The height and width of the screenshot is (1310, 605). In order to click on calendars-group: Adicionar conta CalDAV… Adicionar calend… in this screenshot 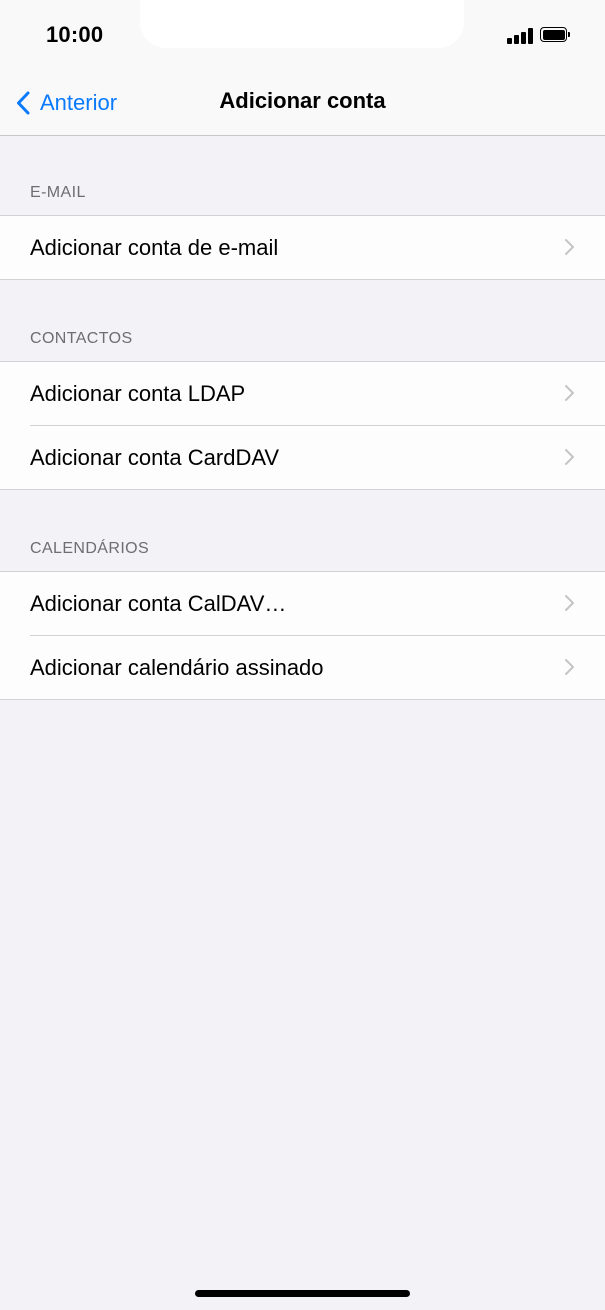, I will do `click(302, 635)`.